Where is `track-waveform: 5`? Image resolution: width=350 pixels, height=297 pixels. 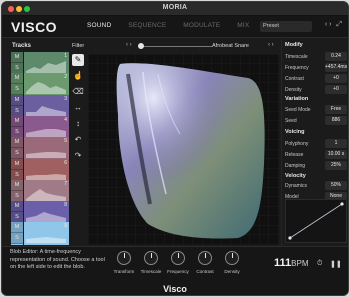
track-waveform: 5 is located at coordinates (46, 149).